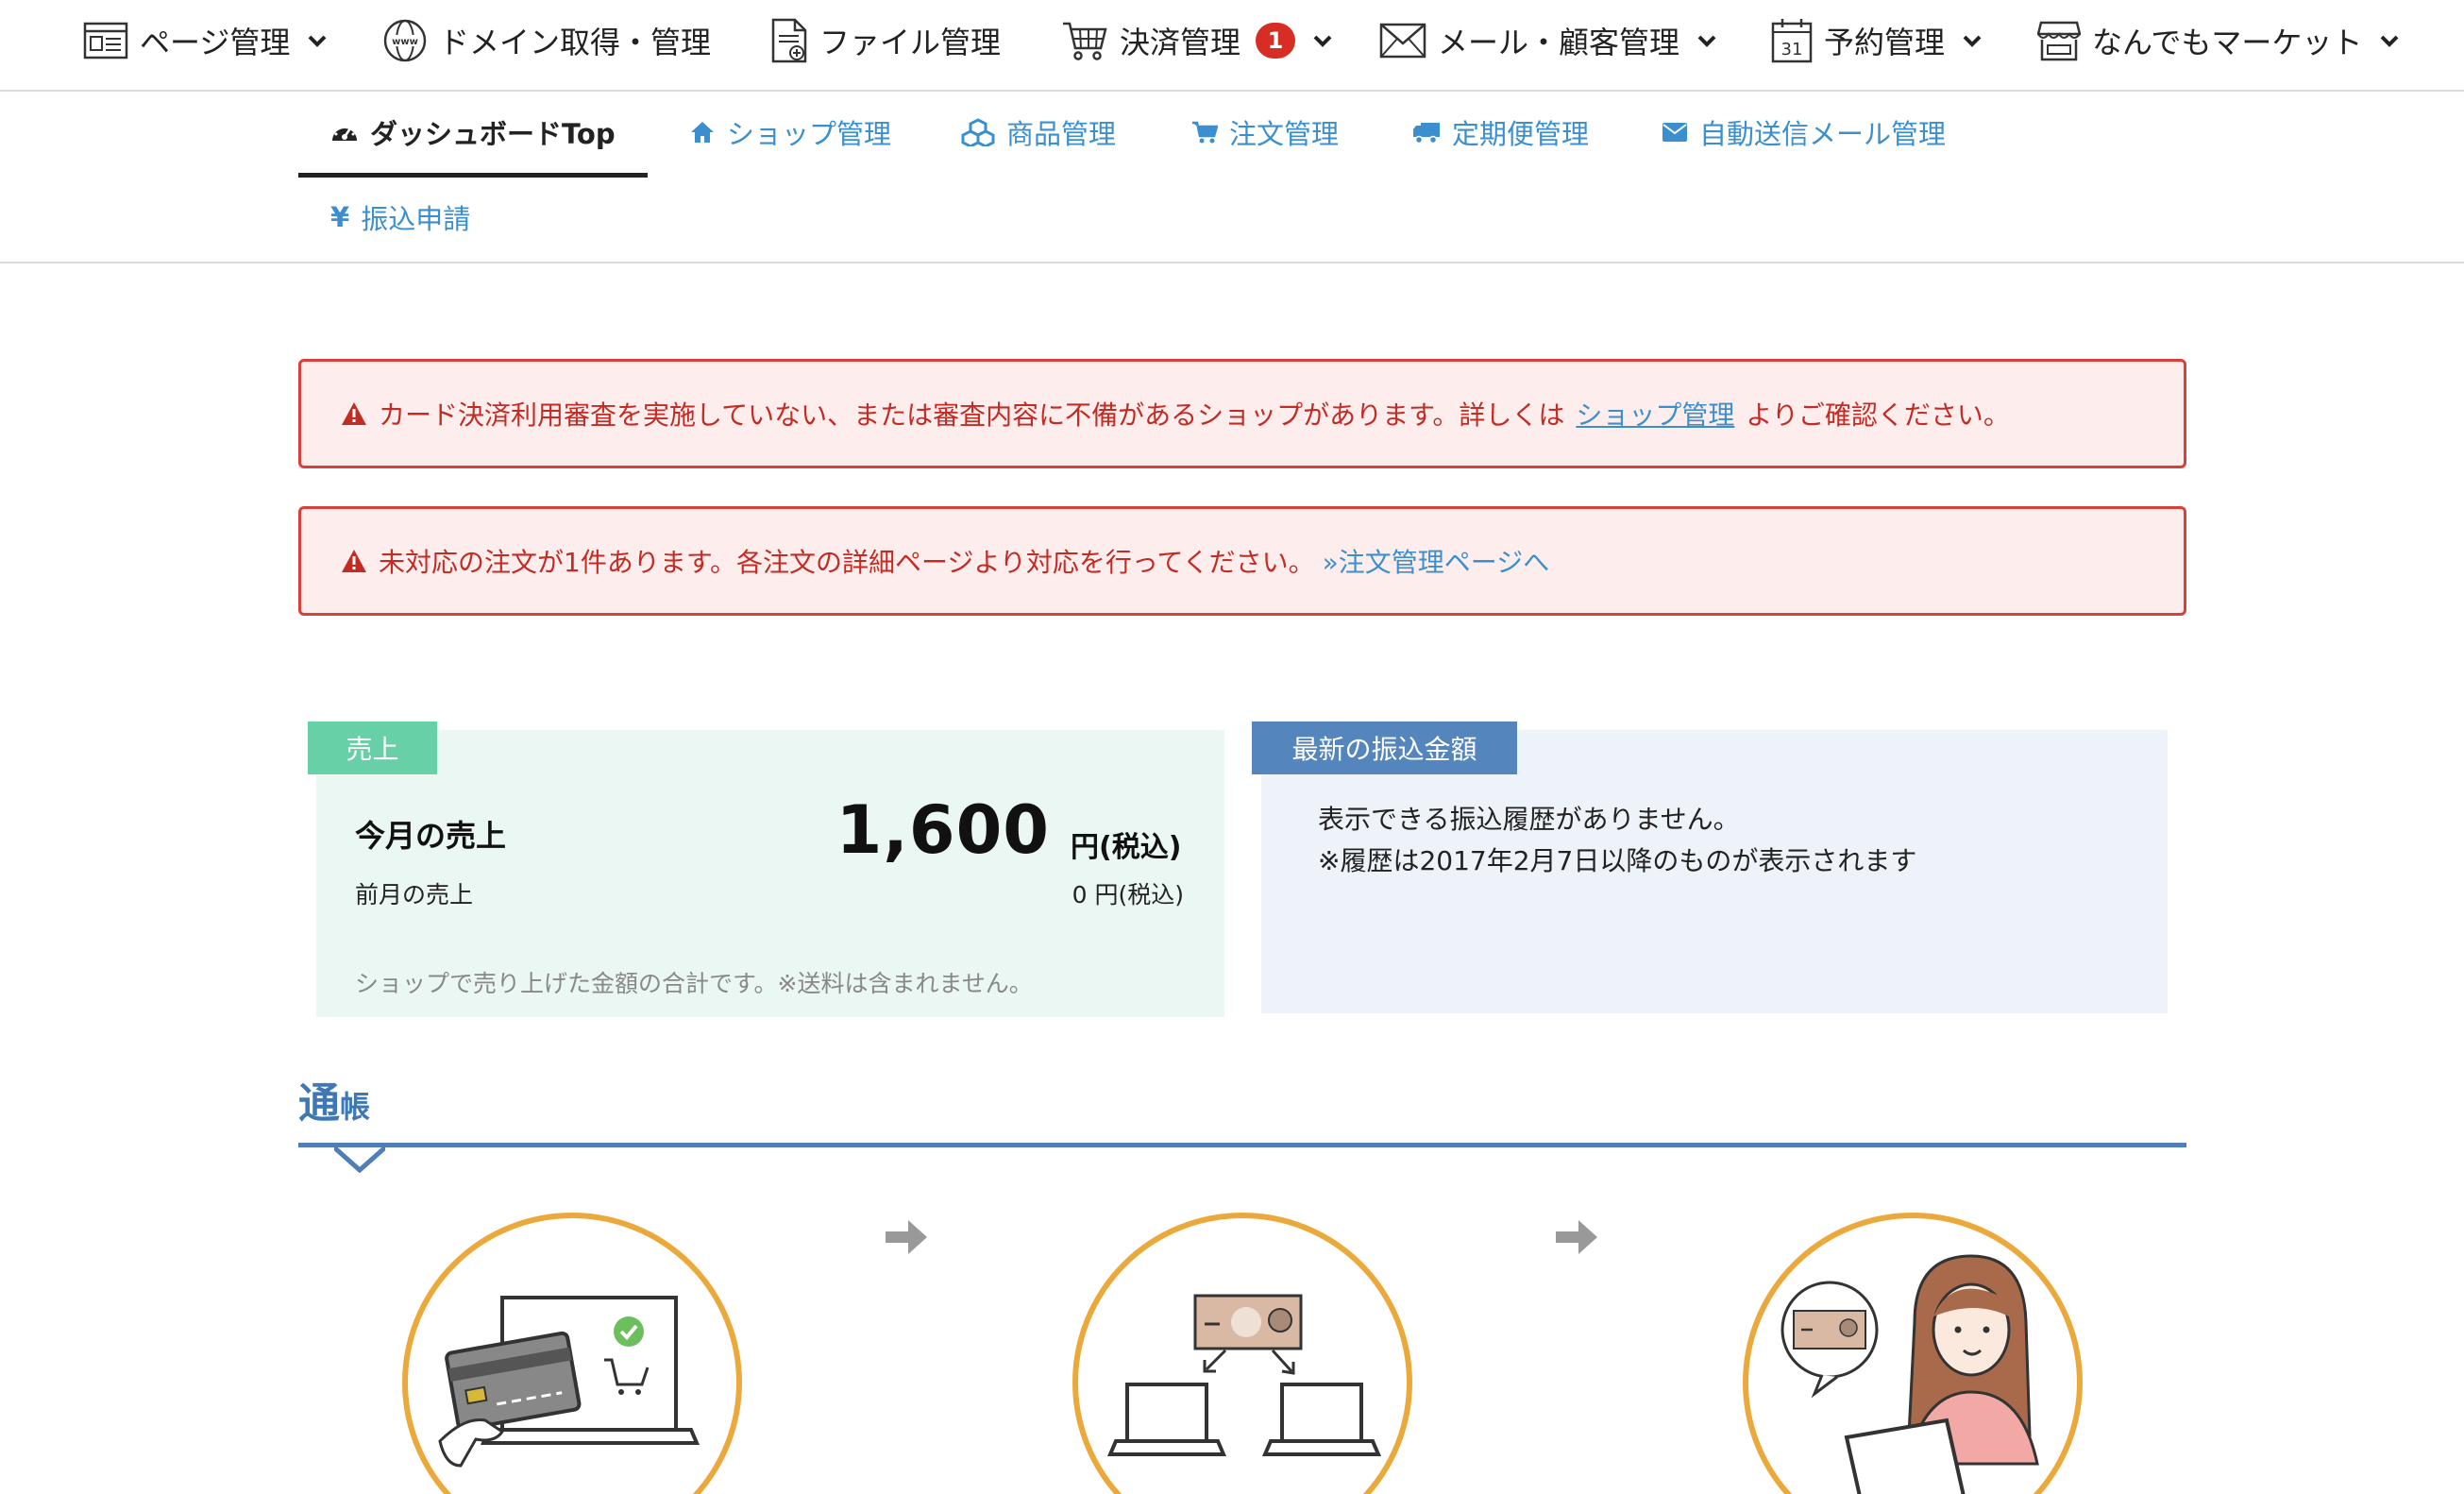 This screenshot has height=1494, width=2464. I want to click on tab-label: ショップ管理, so click(809, 134).